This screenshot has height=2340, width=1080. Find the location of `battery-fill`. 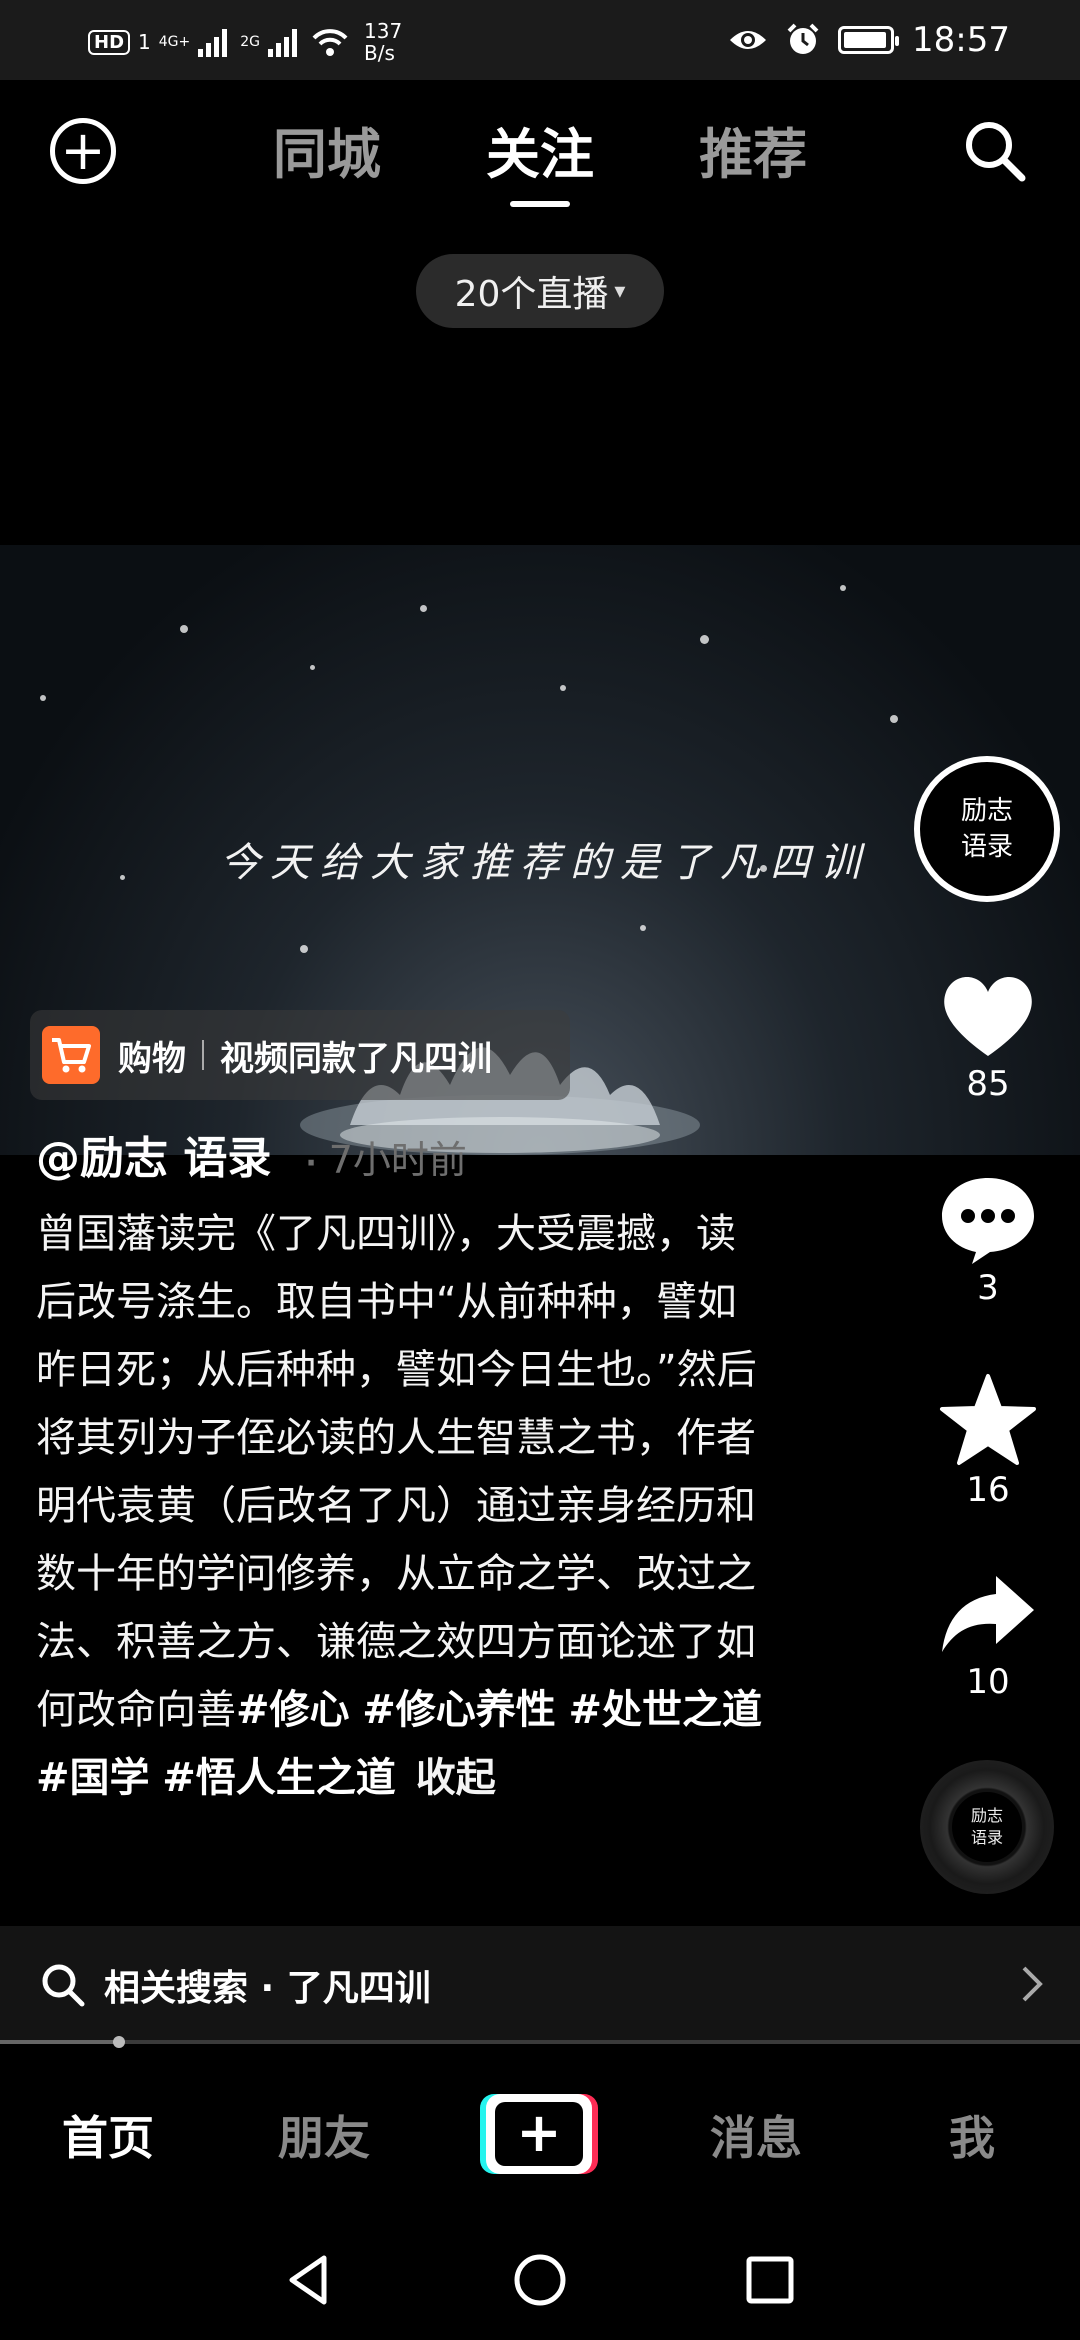

battery-fill is located at coordinates (865, 40).